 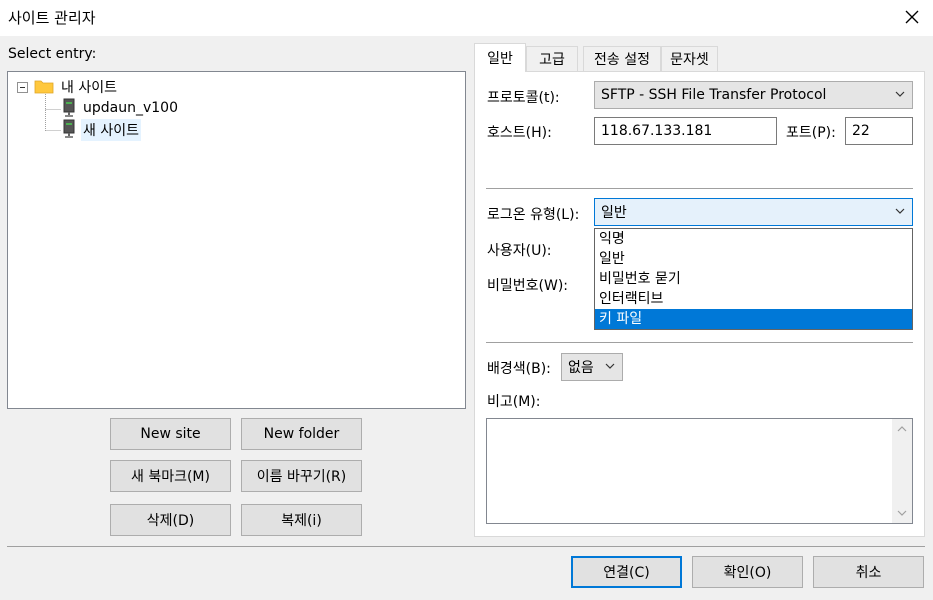 What do you see at coordinates (868, 572) in the screenshot?
I see `cancel-button: 취소` at bounding box center [868, 572].